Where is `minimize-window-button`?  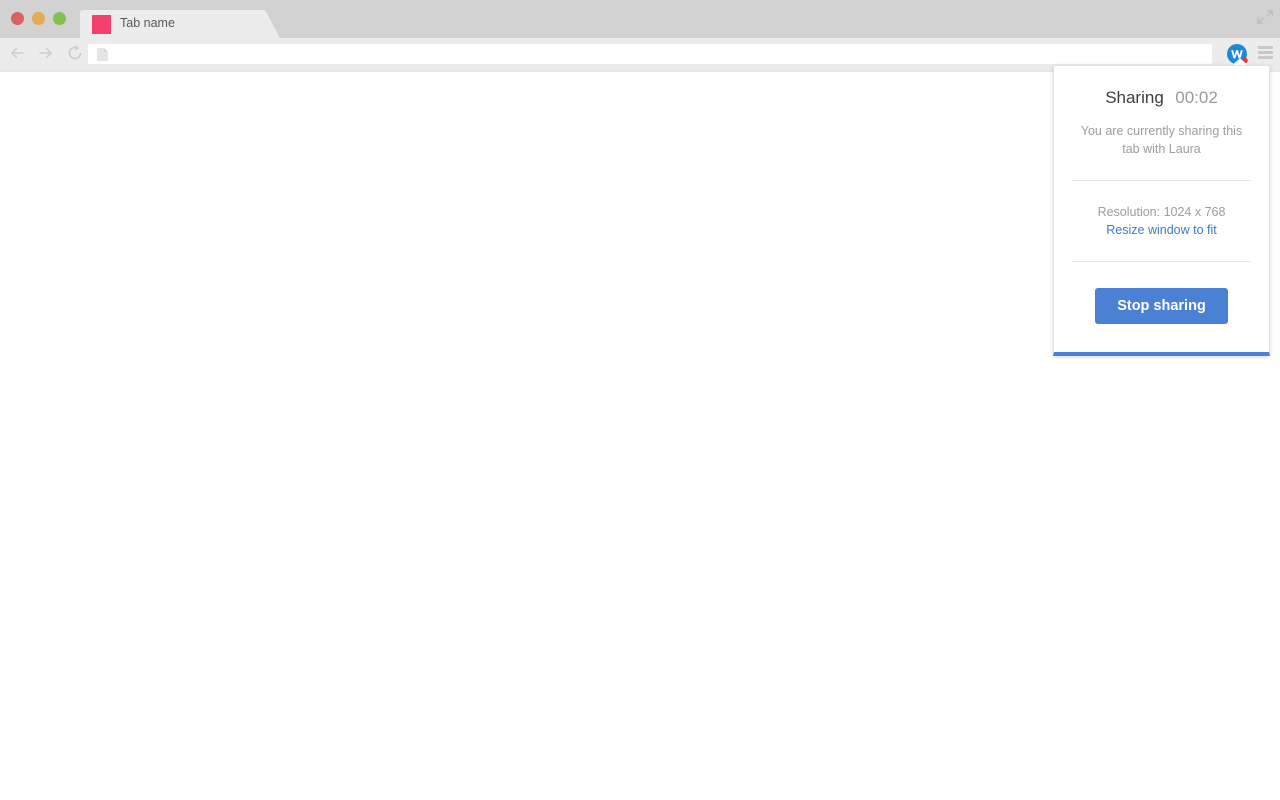 minimize-window-button is located at coordinates (38, 18).